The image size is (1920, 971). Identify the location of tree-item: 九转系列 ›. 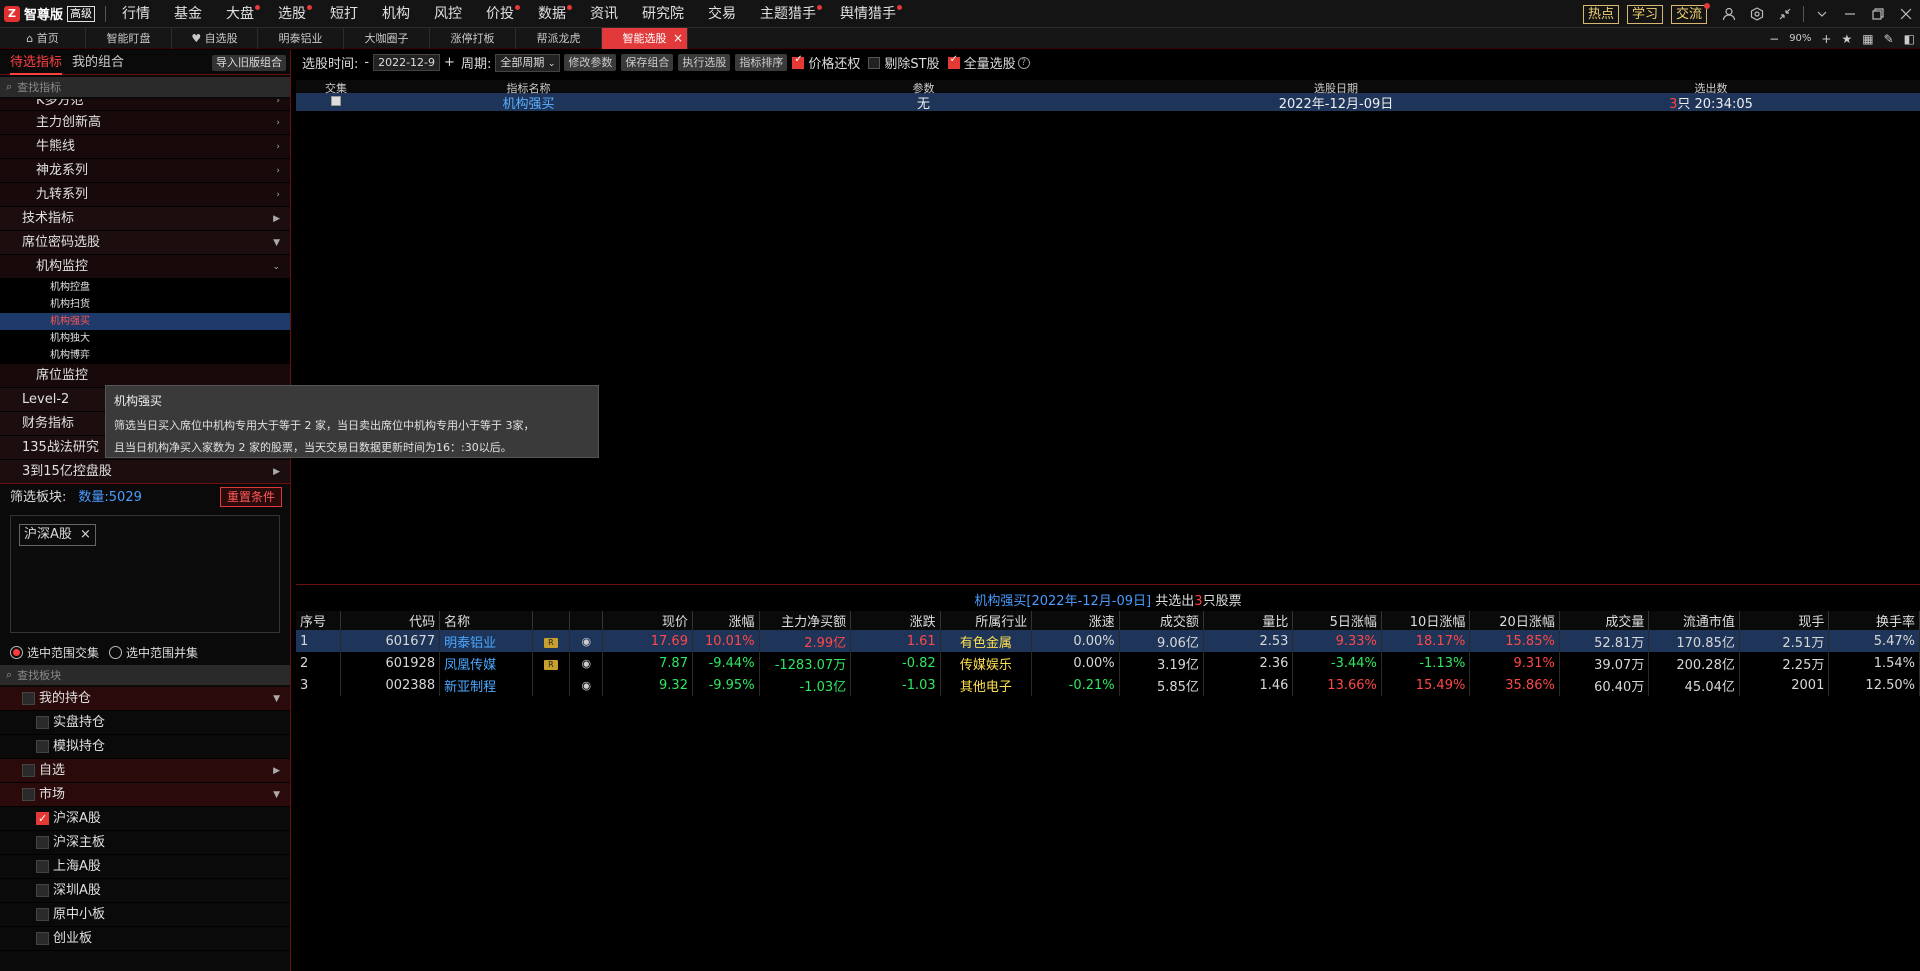
(145, 195).